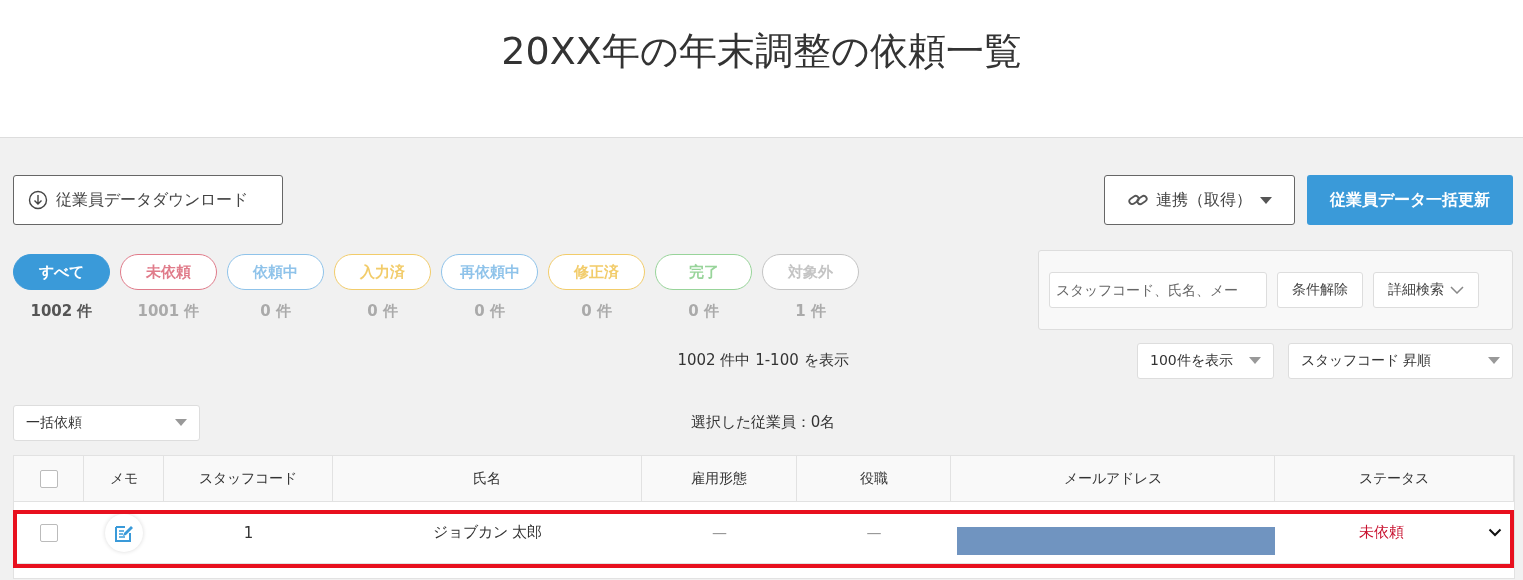  Describe the element at coordinates (1400, 360) in the screenshot. I see `sort-select: スタッフコード 昇順` at that location.